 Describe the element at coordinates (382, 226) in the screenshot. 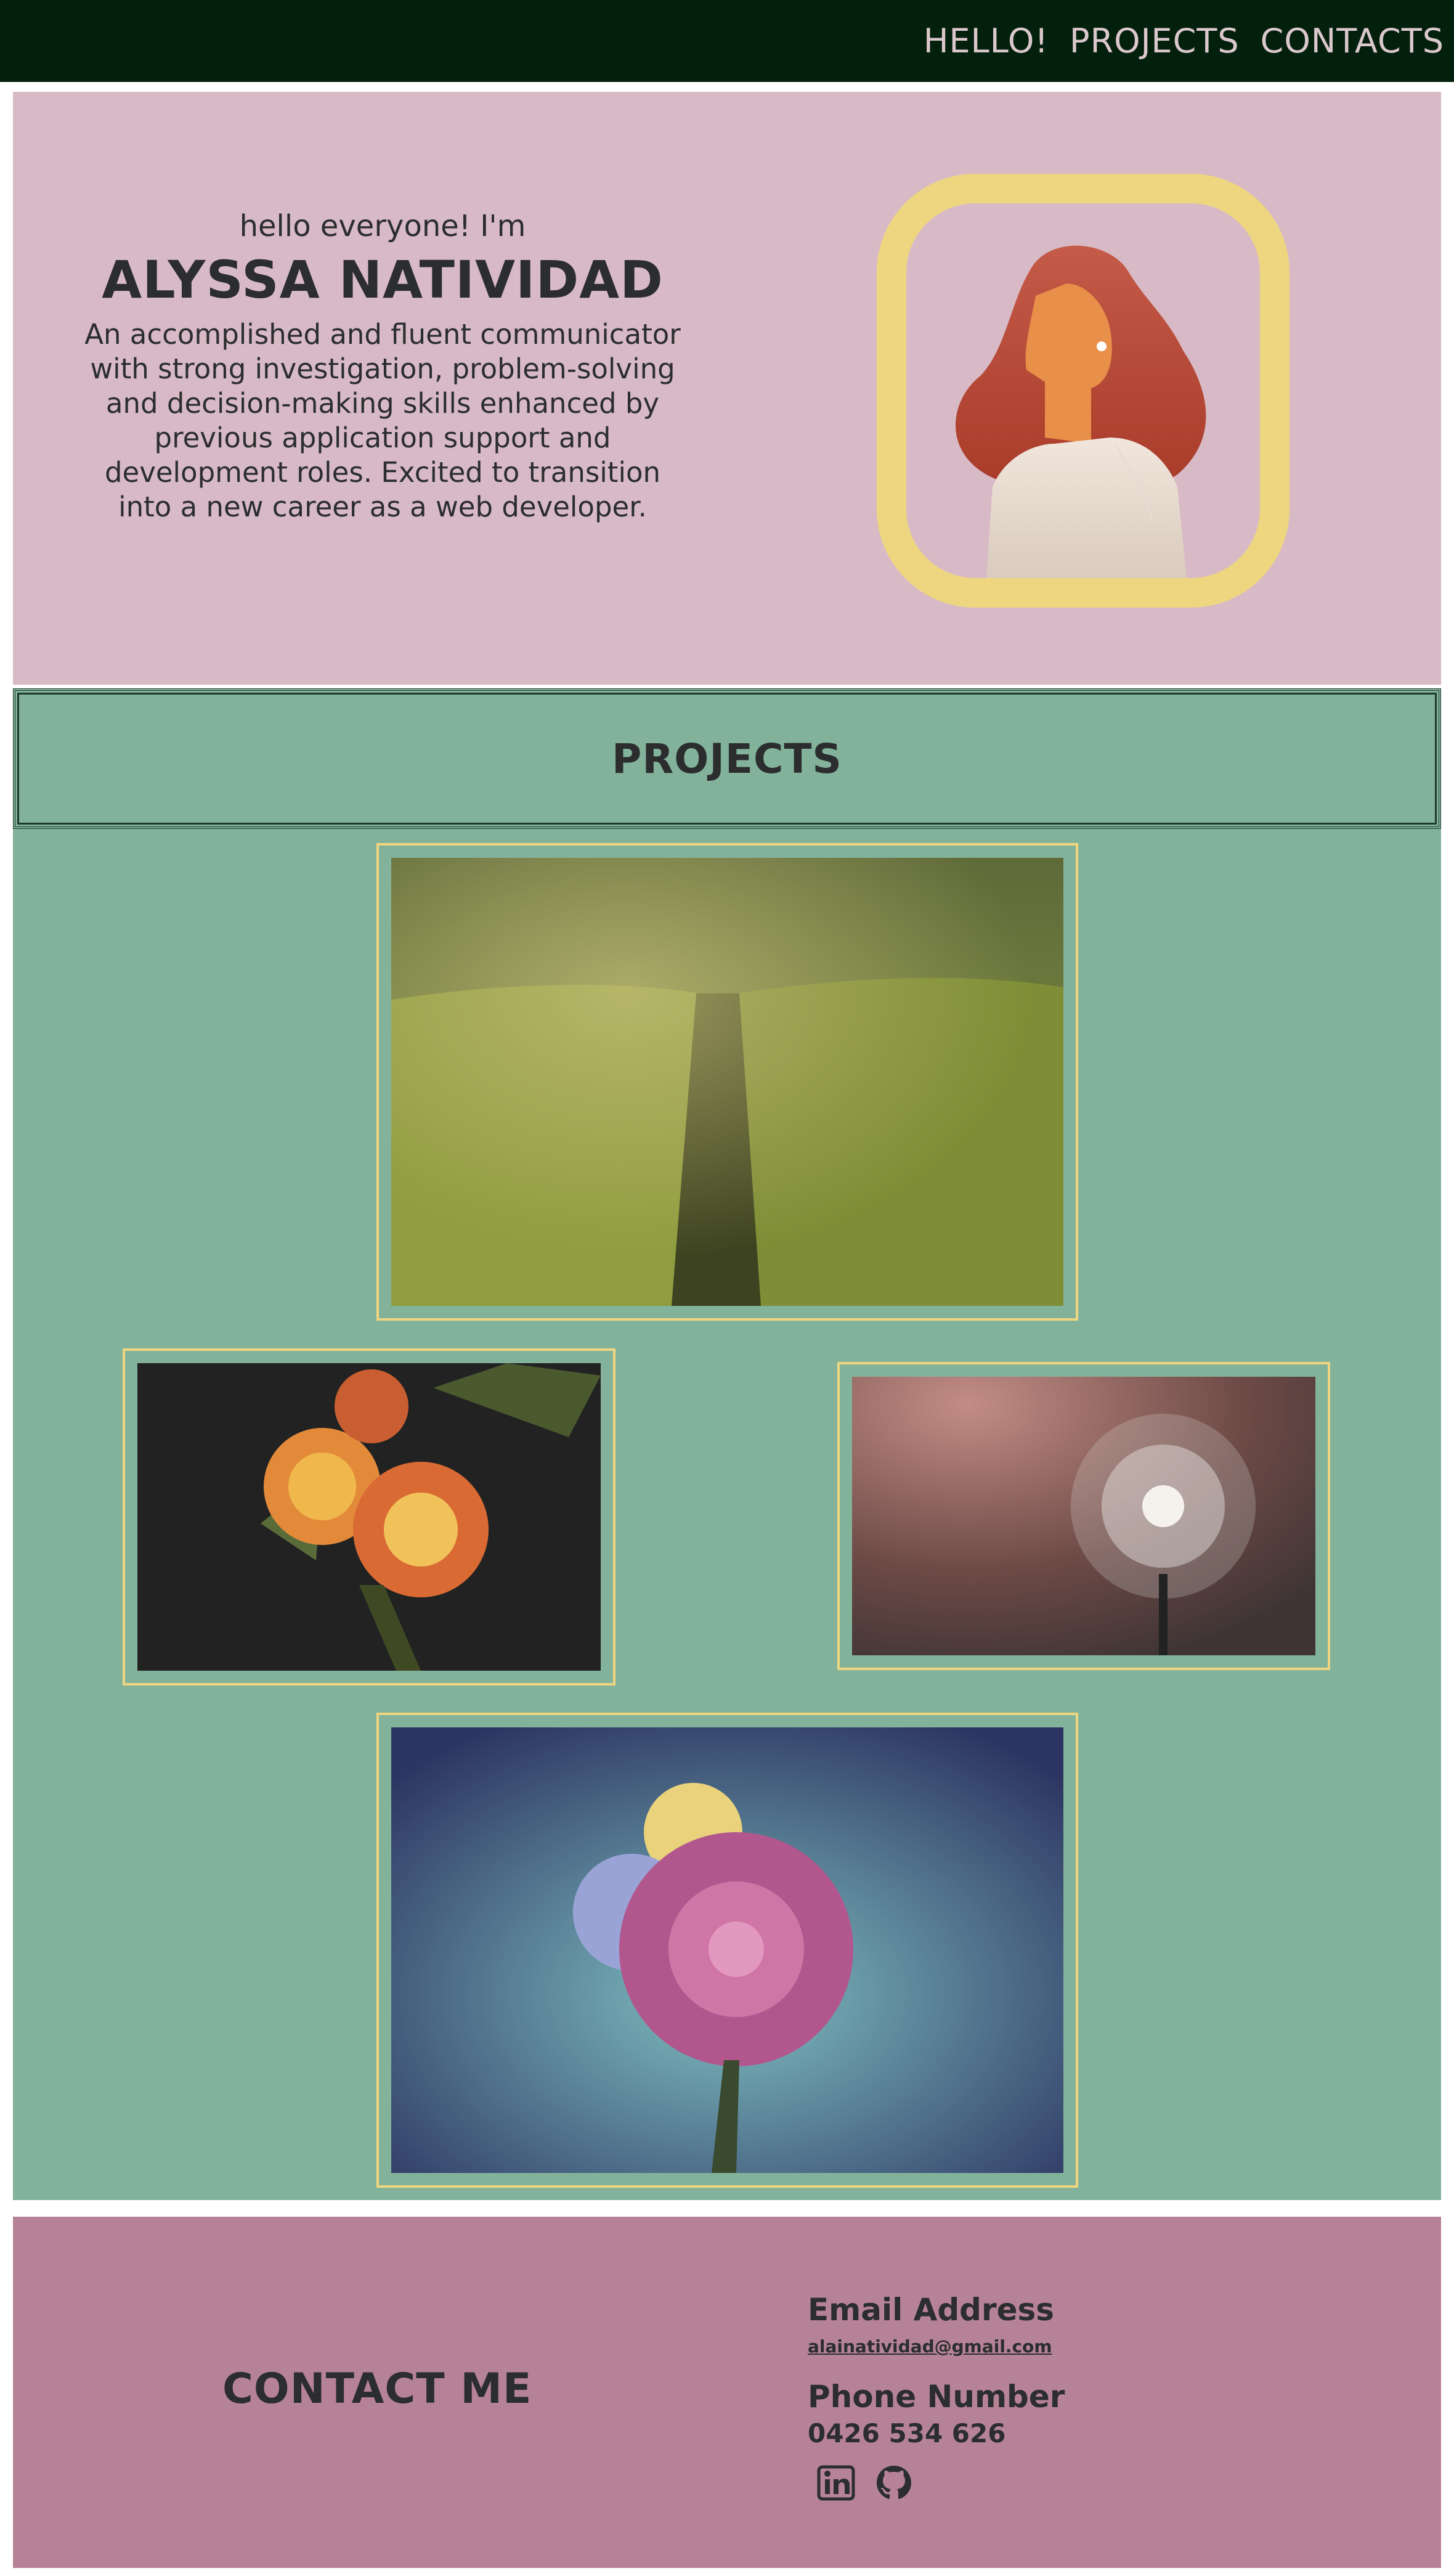

I see `greeting-text: hello everyone! I'm` at that location.